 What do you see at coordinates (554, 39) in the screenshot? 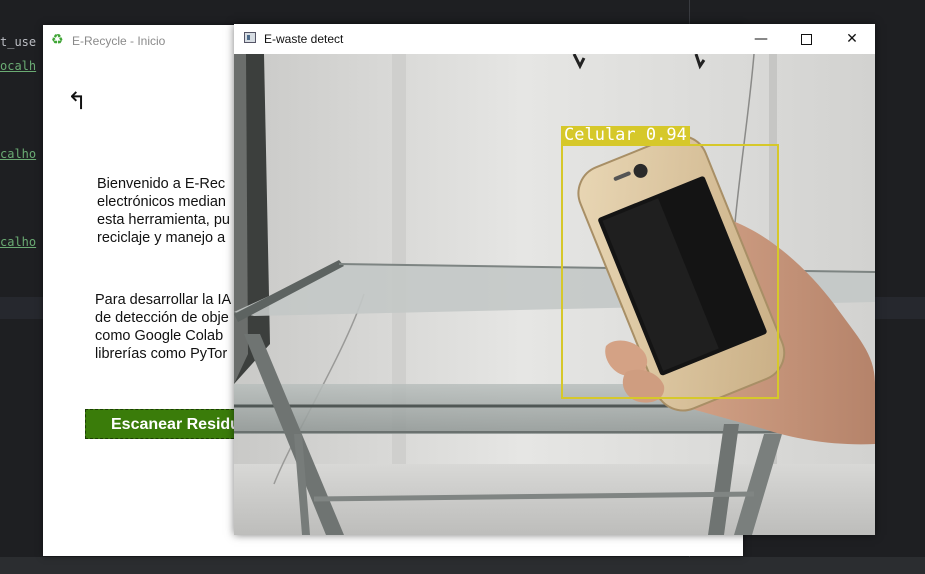
I see `detect-titlebar: E-waste detect — ✕` at bounding box center [554, 39].